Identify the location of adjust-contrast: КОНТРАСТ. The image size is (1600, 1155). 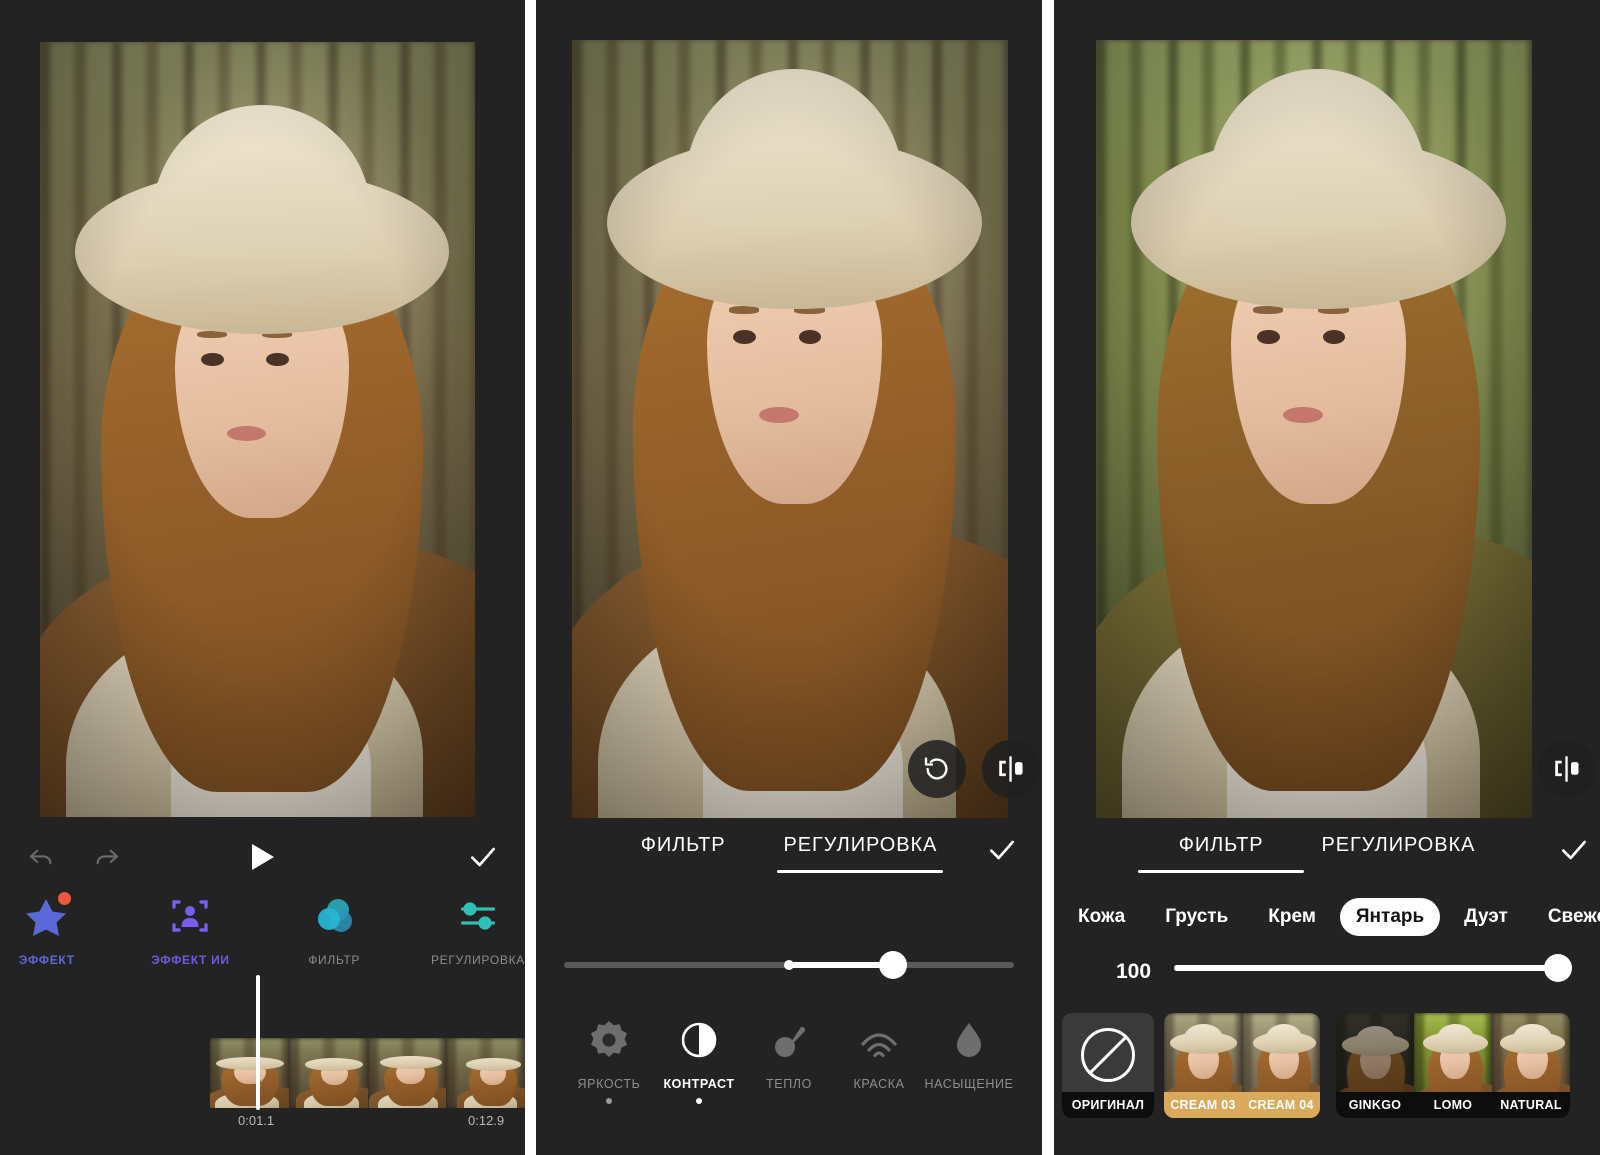
(699, 1061).